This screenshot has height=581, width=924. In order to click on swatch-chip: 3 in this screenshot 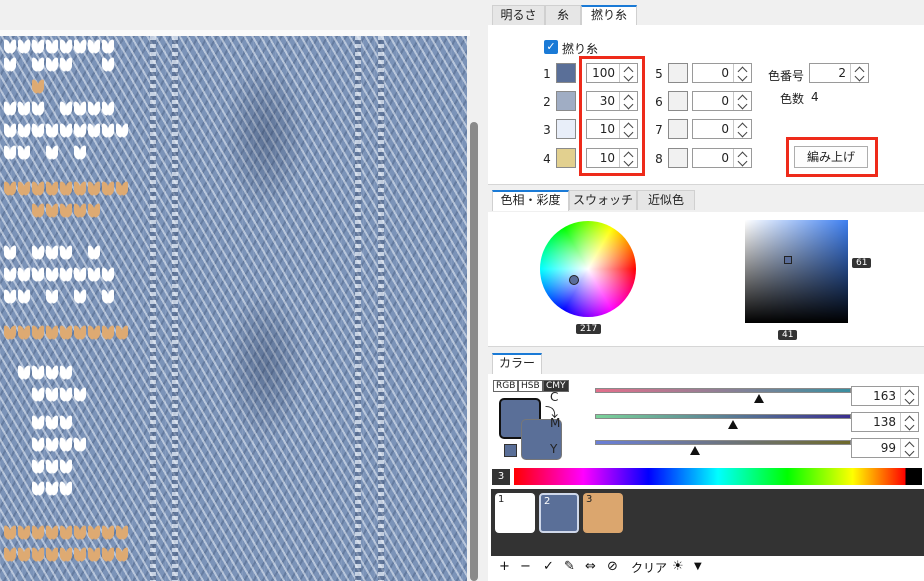, I will do `click(603, 513)`.